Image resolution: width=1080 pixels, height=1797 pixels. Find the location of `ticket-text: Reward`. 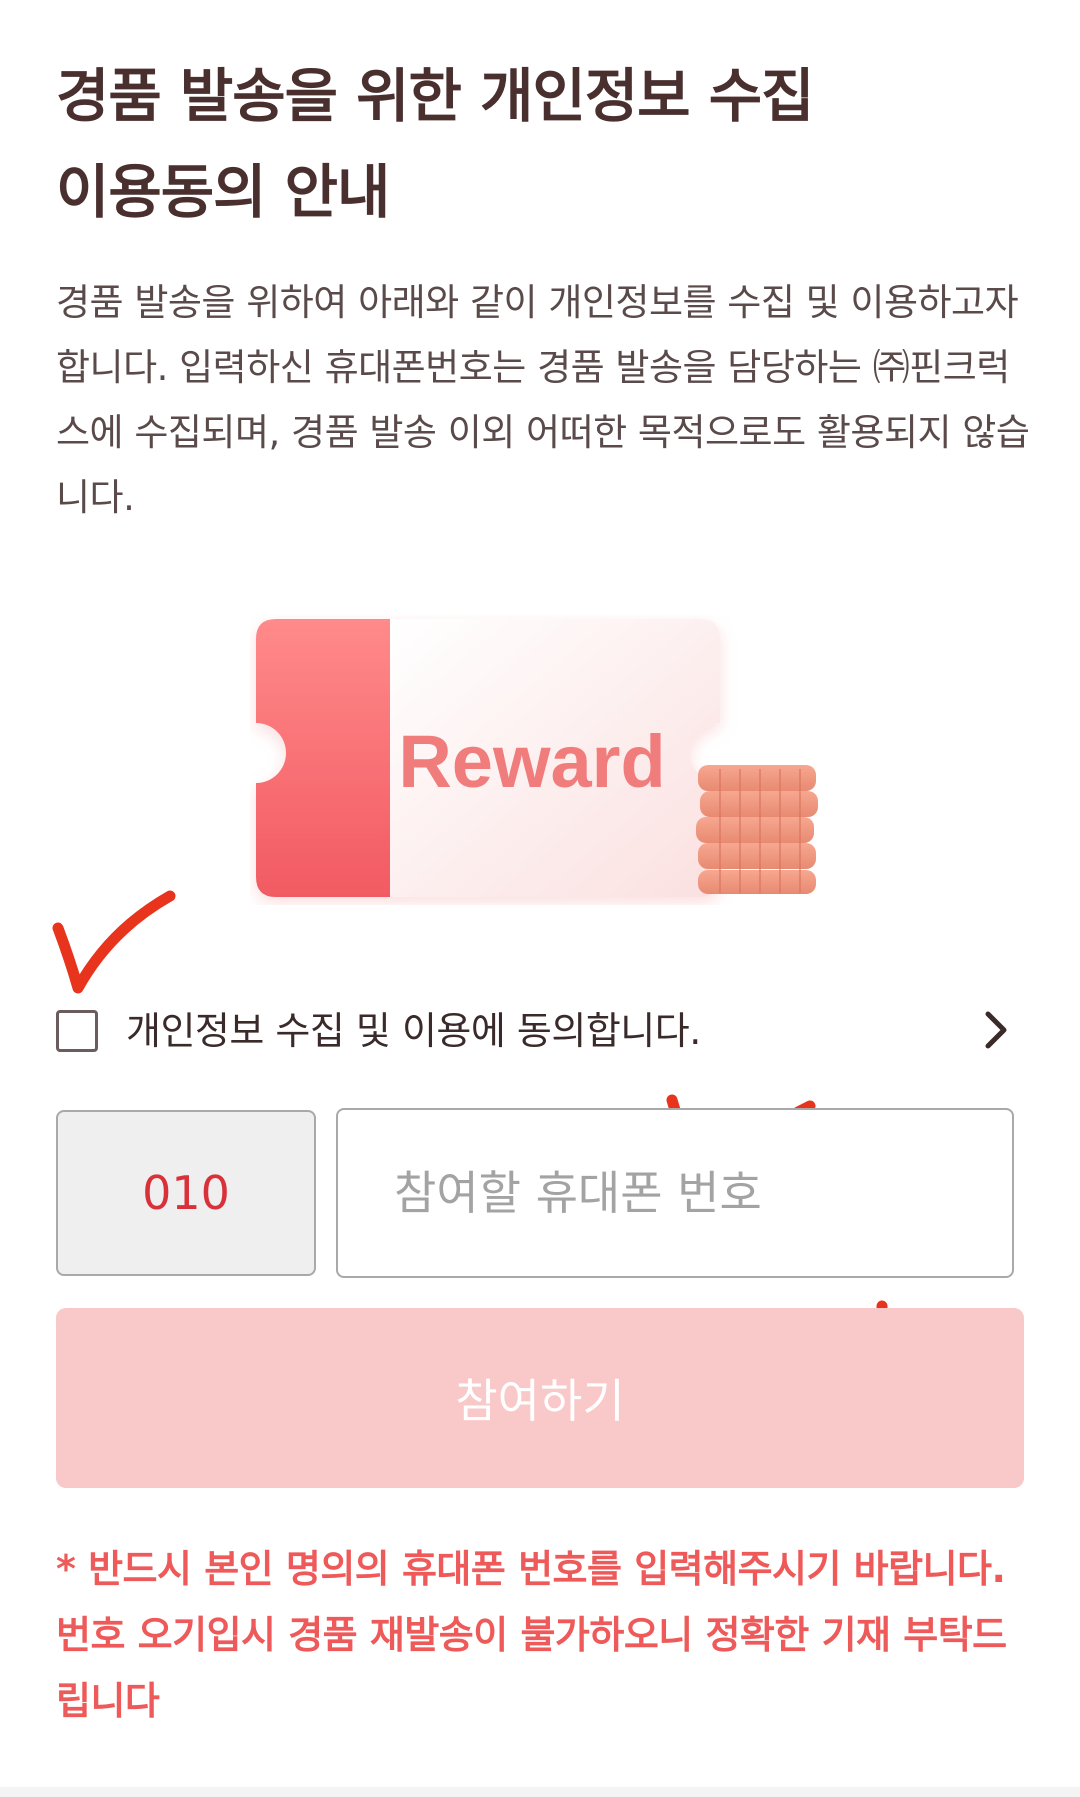

ticket-text: Reward is located at coordinates (531, 761).